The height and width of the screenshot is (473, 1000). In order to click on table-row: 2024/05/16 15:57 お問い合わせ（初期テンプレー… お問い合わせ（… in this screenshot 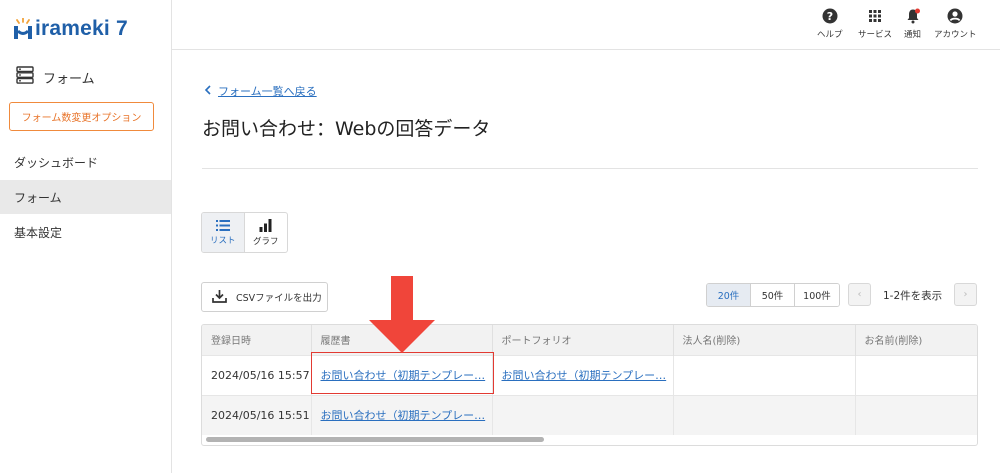, I will do `click(589, 374)`.